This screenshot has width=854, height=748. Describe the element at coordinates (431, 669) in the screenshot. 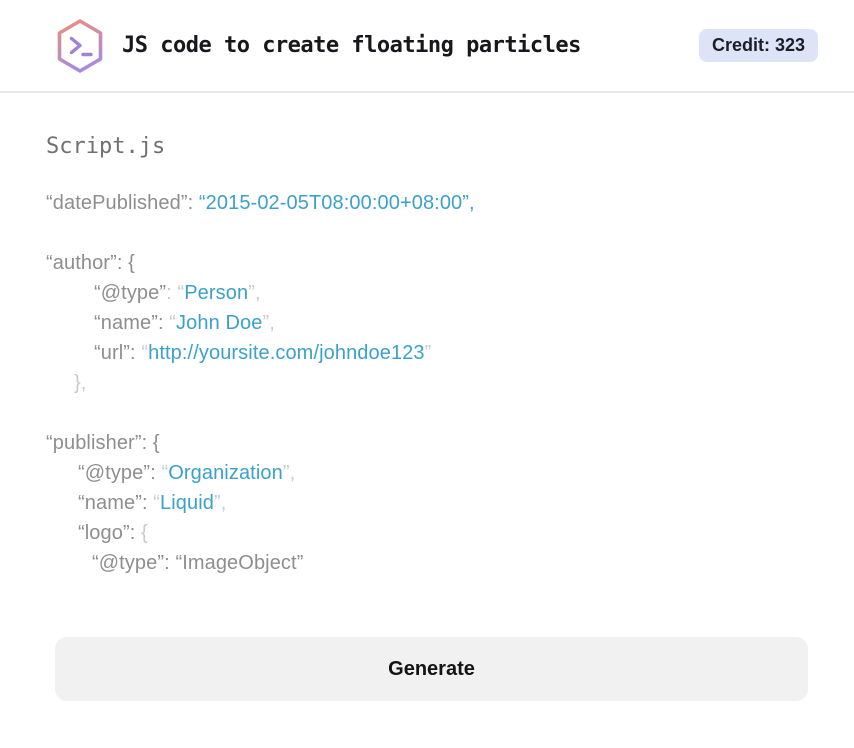

I see `generate-button: Generate` at that location.